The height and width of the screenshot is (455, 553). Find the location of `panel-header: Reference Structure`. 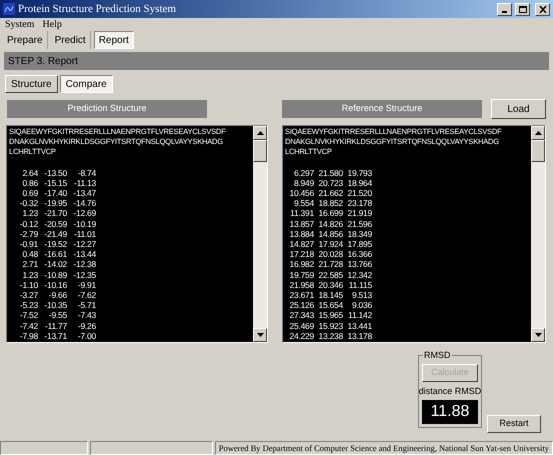

panel-header: Reference Structure is located at coordinates (382, 109).